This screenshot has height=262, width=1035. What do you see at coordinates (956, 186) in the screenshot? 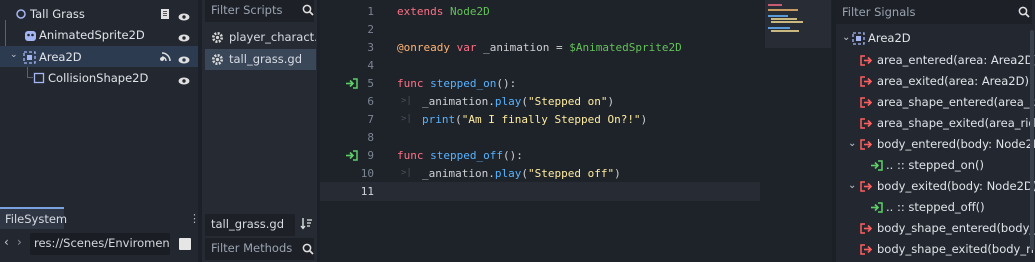
I see `signal-label: body_exited(body: Node2D)` at bounding box center [956, 186].